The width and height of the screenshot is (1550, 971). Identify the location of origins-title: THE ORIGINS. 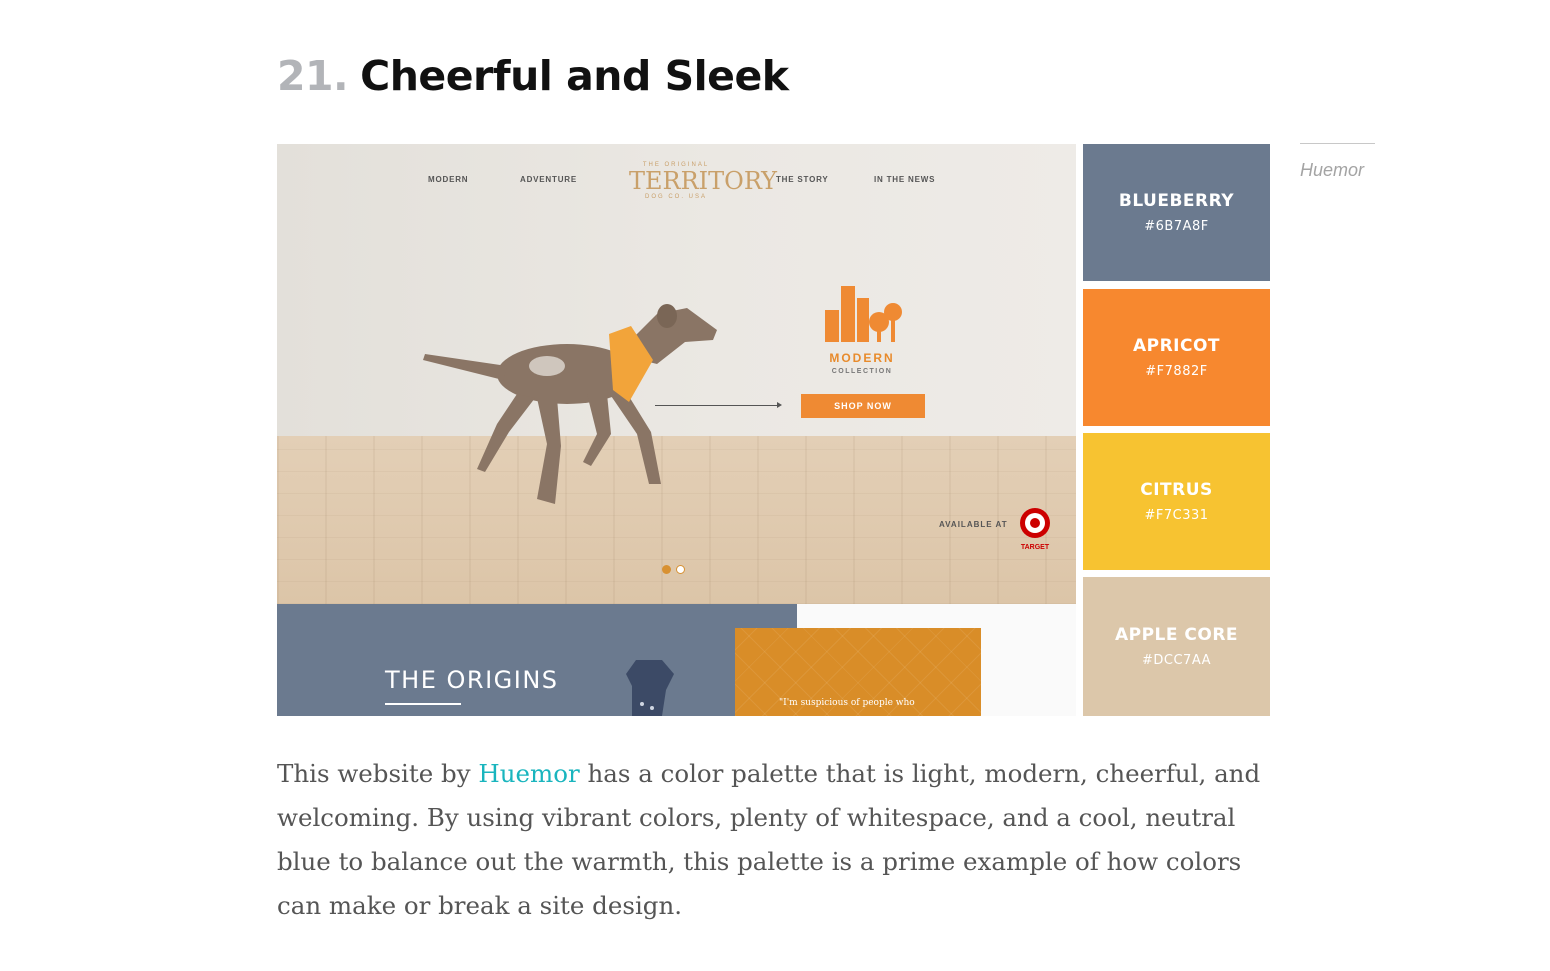
(472, 680).